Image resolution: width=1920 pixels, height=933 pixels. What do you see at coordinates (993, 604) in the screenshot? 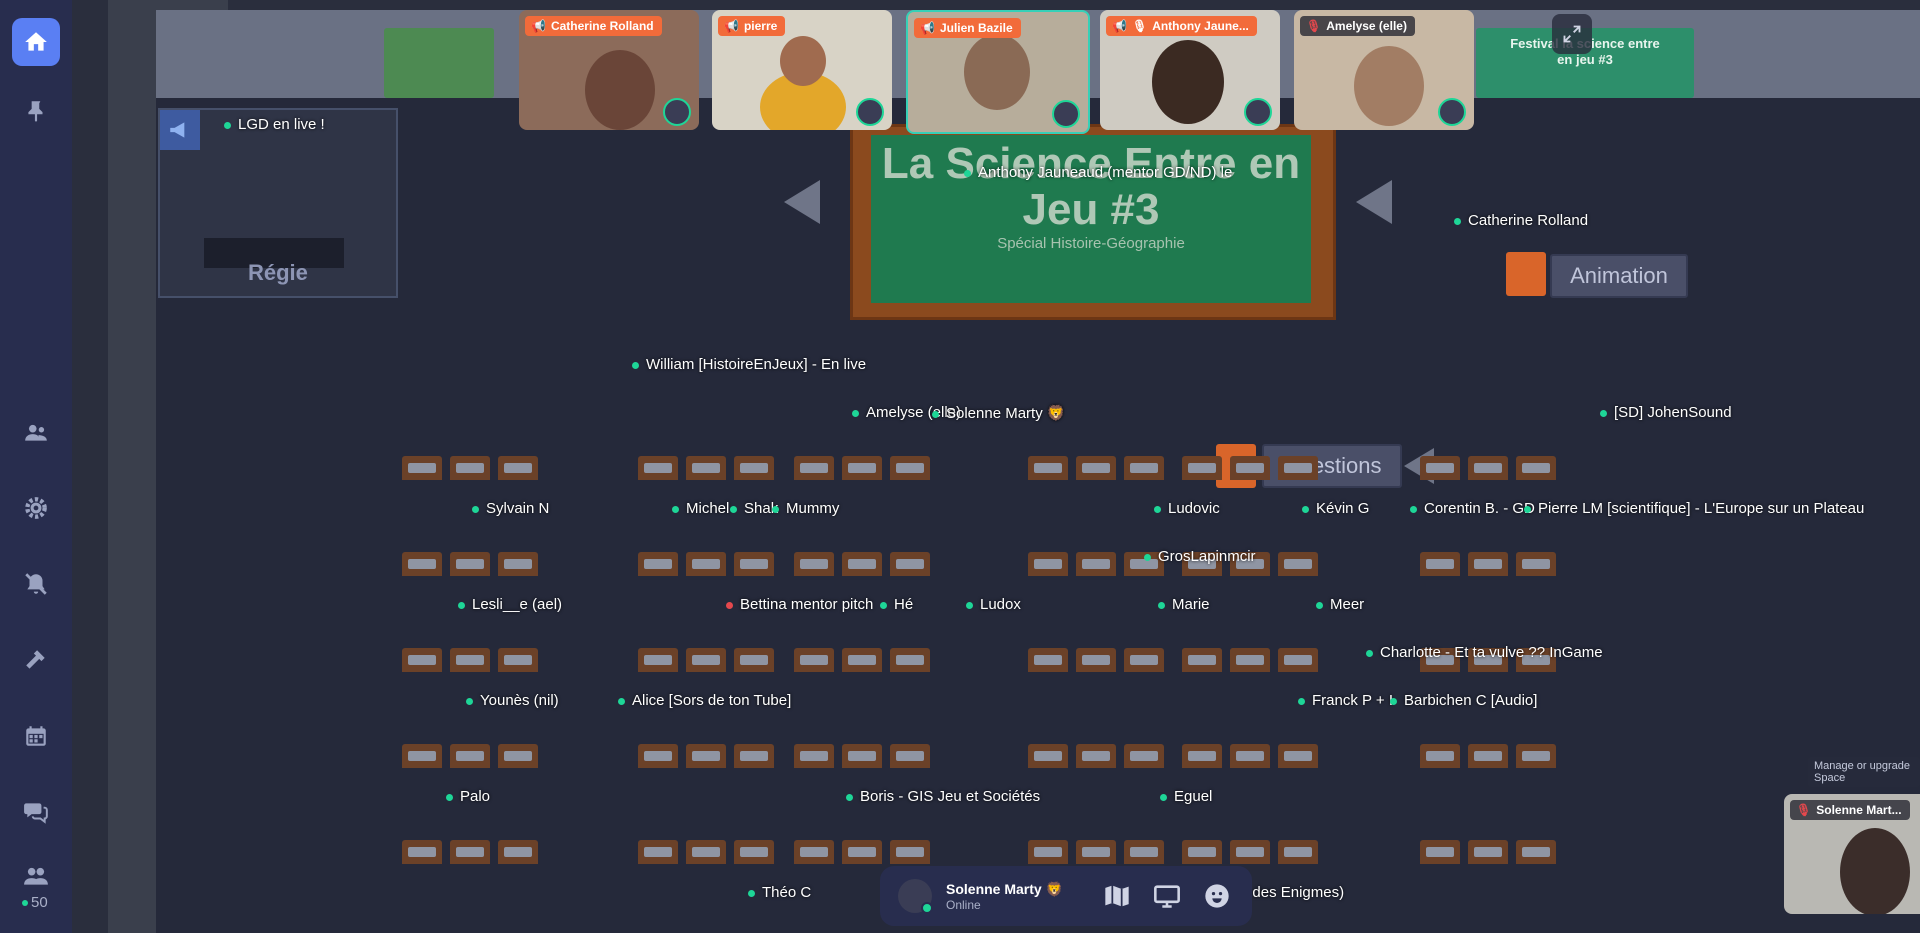
I see `avatar-name-label: Ludox` at bounding box center [993, 604].